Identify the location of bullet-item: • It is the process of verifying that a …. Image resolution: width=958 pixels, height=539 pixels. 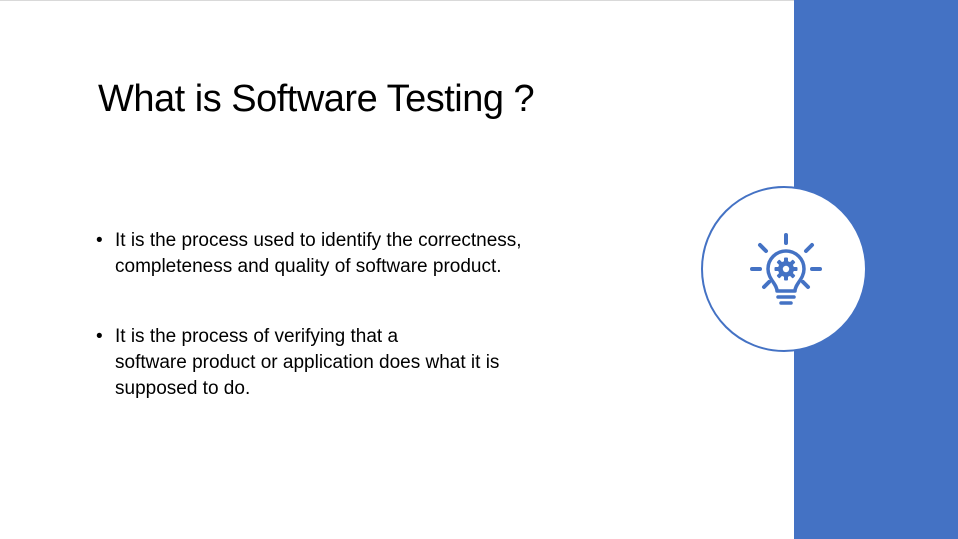
(396, 363).